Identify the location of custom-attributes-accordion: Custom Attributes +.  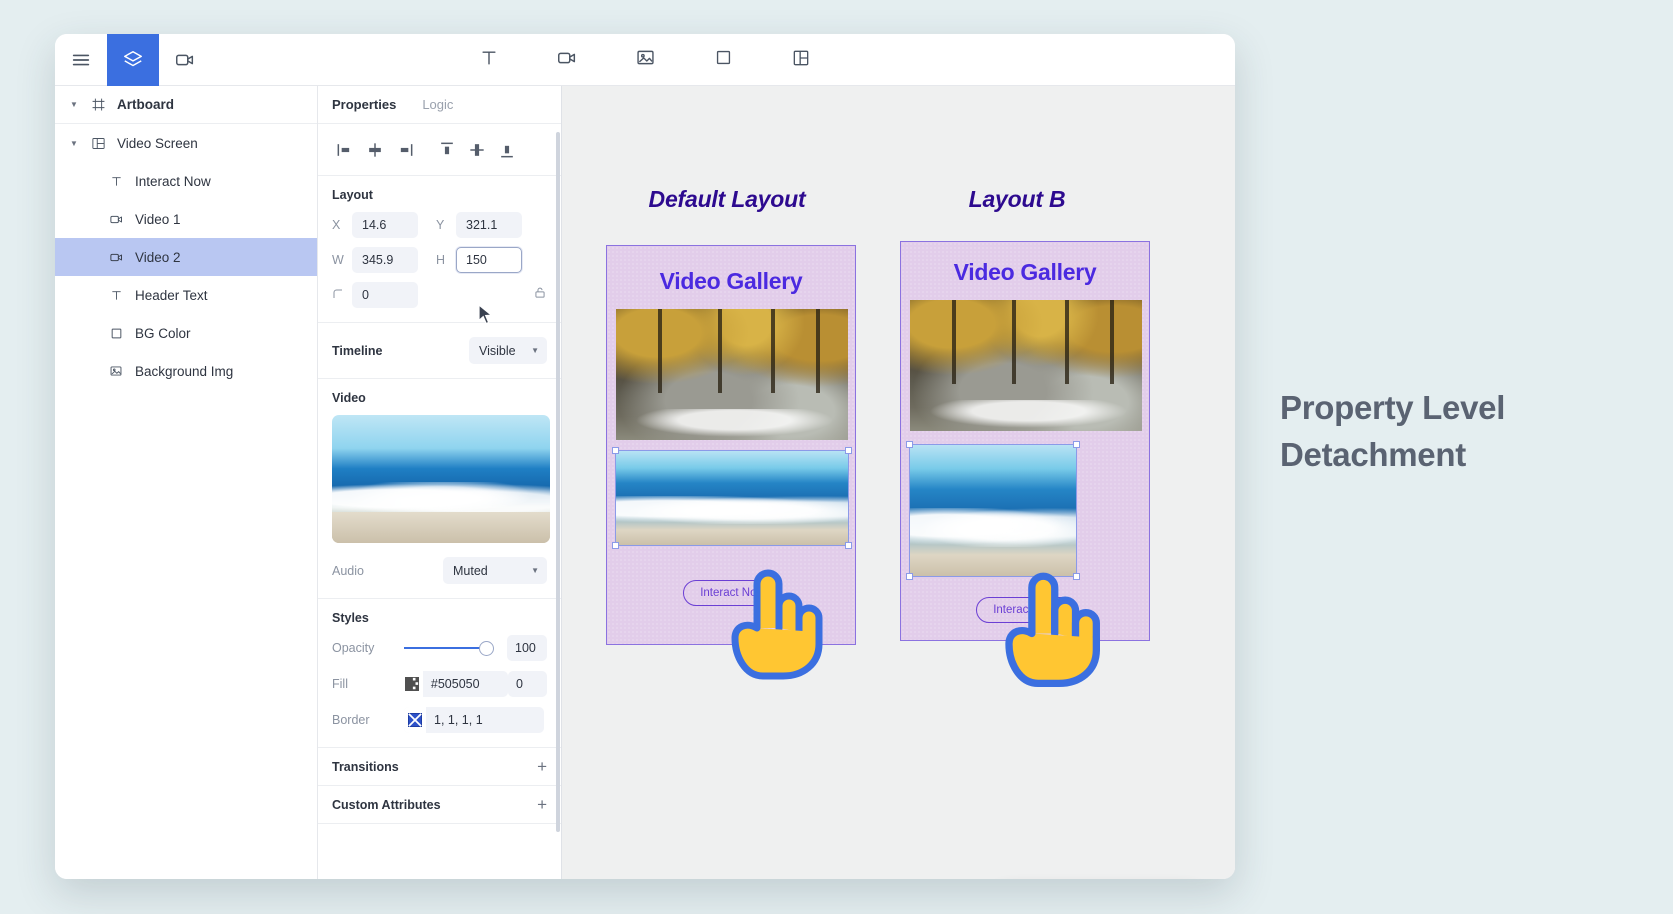
(439, 805).